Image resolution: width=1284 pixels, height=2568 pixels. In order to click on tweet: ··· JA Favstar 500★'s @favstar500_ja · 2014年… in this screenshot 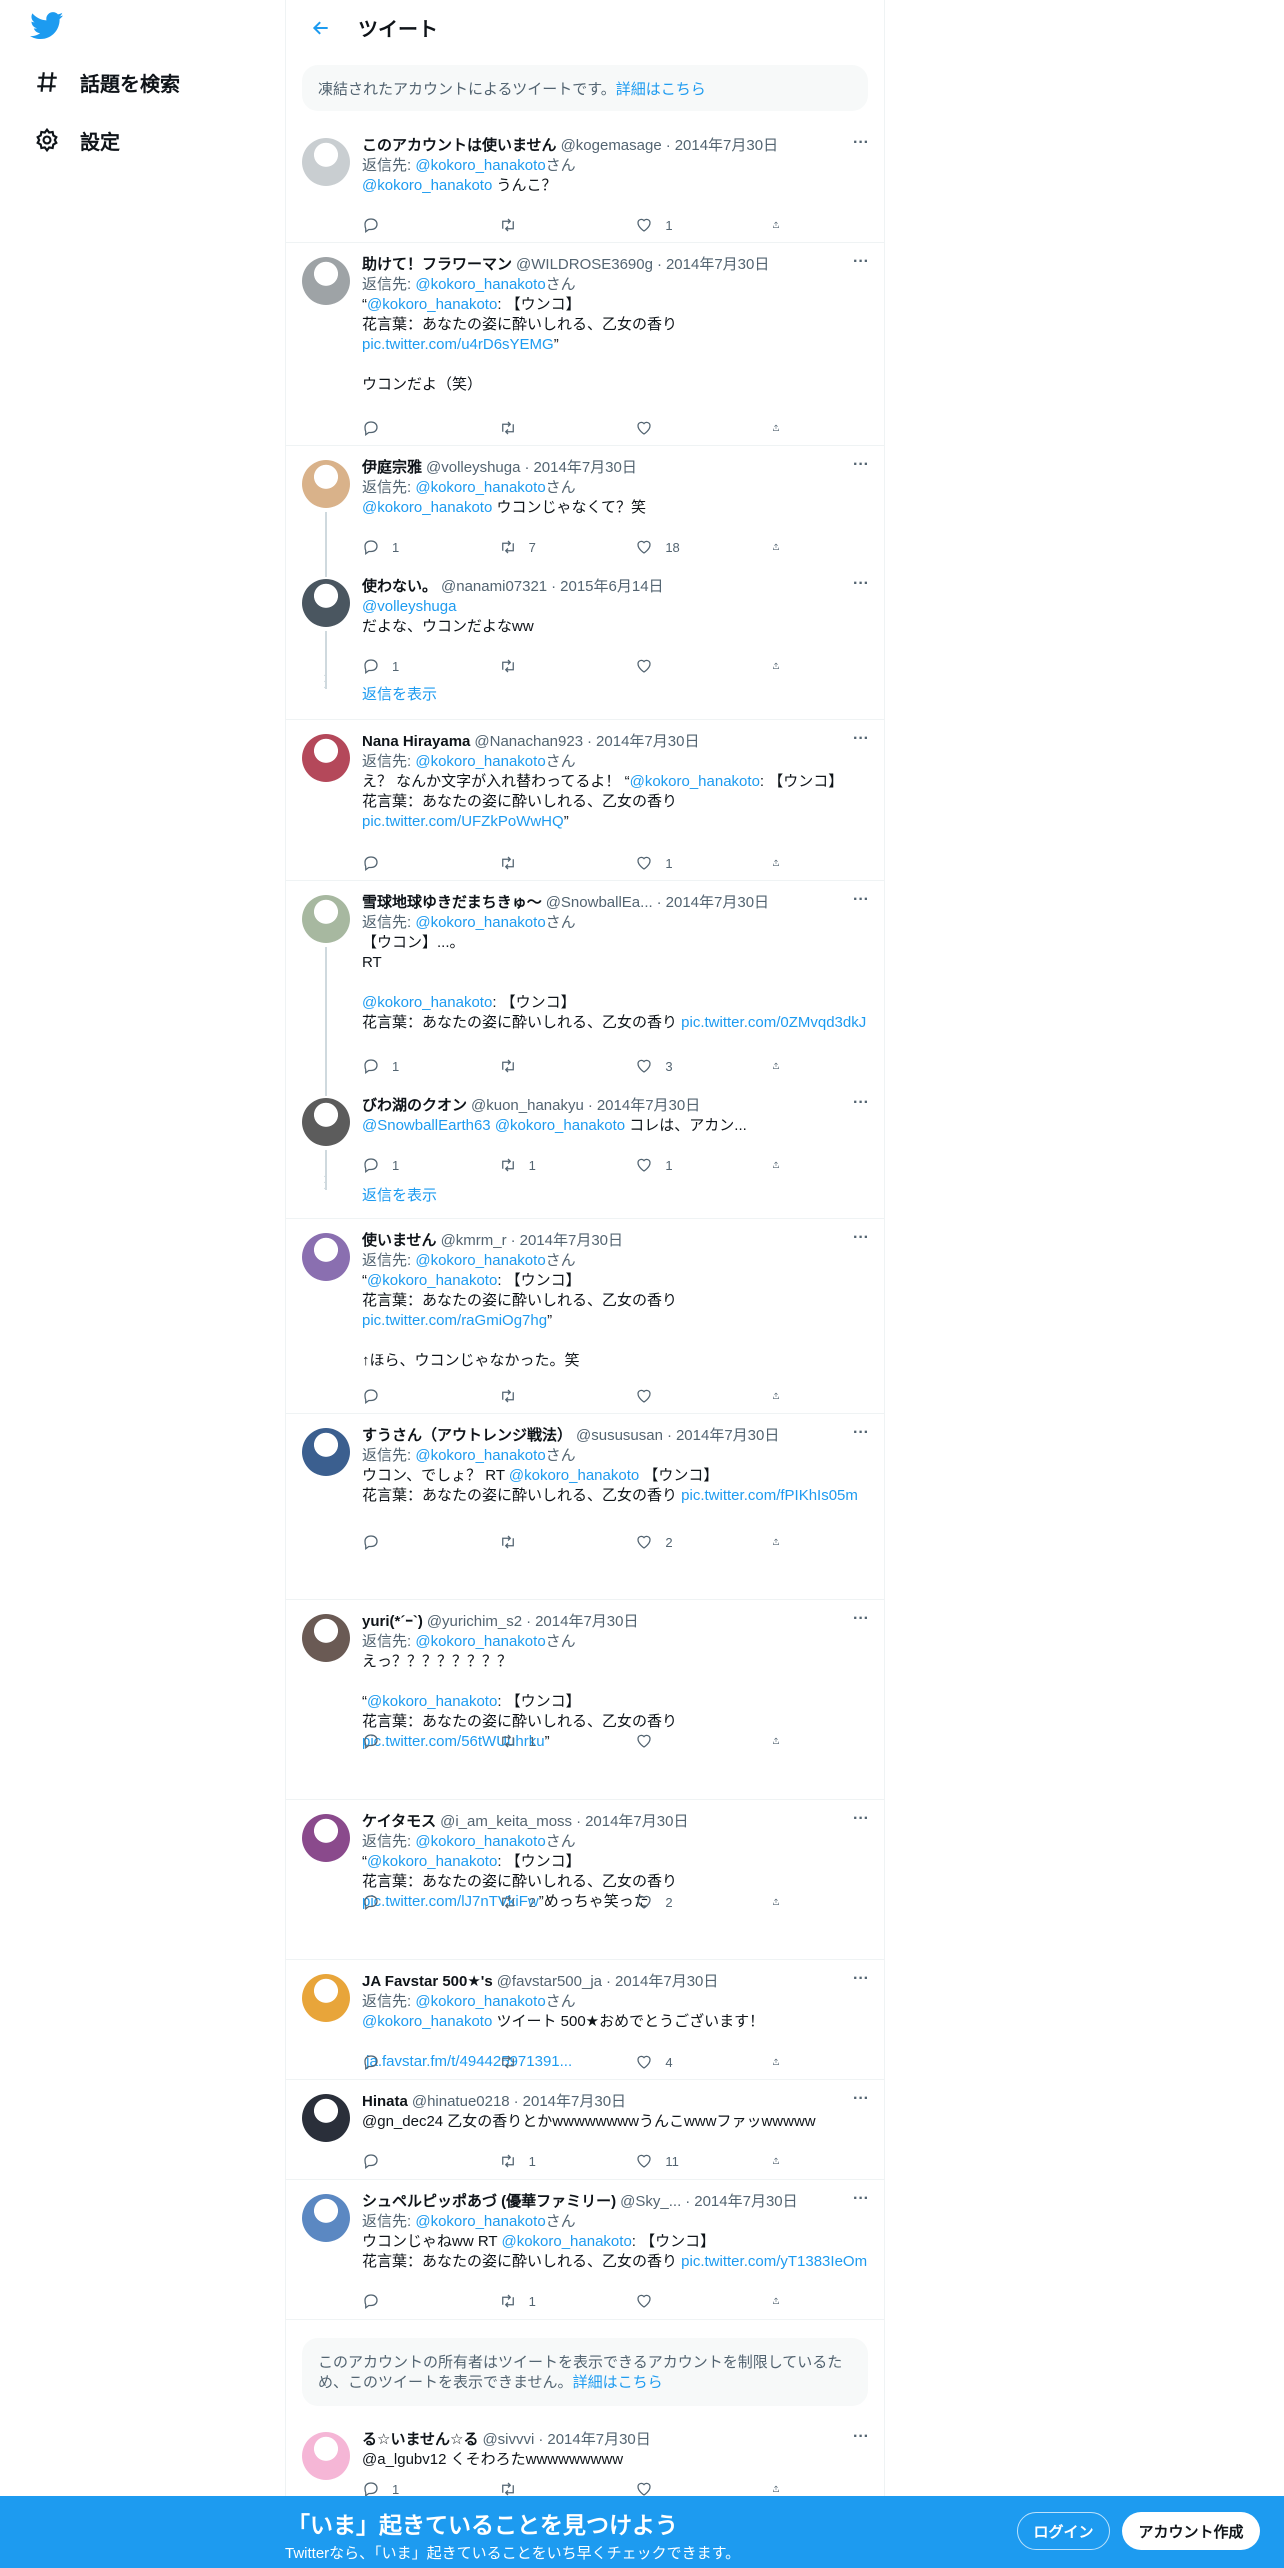, I will do `click(585, 2020)`.